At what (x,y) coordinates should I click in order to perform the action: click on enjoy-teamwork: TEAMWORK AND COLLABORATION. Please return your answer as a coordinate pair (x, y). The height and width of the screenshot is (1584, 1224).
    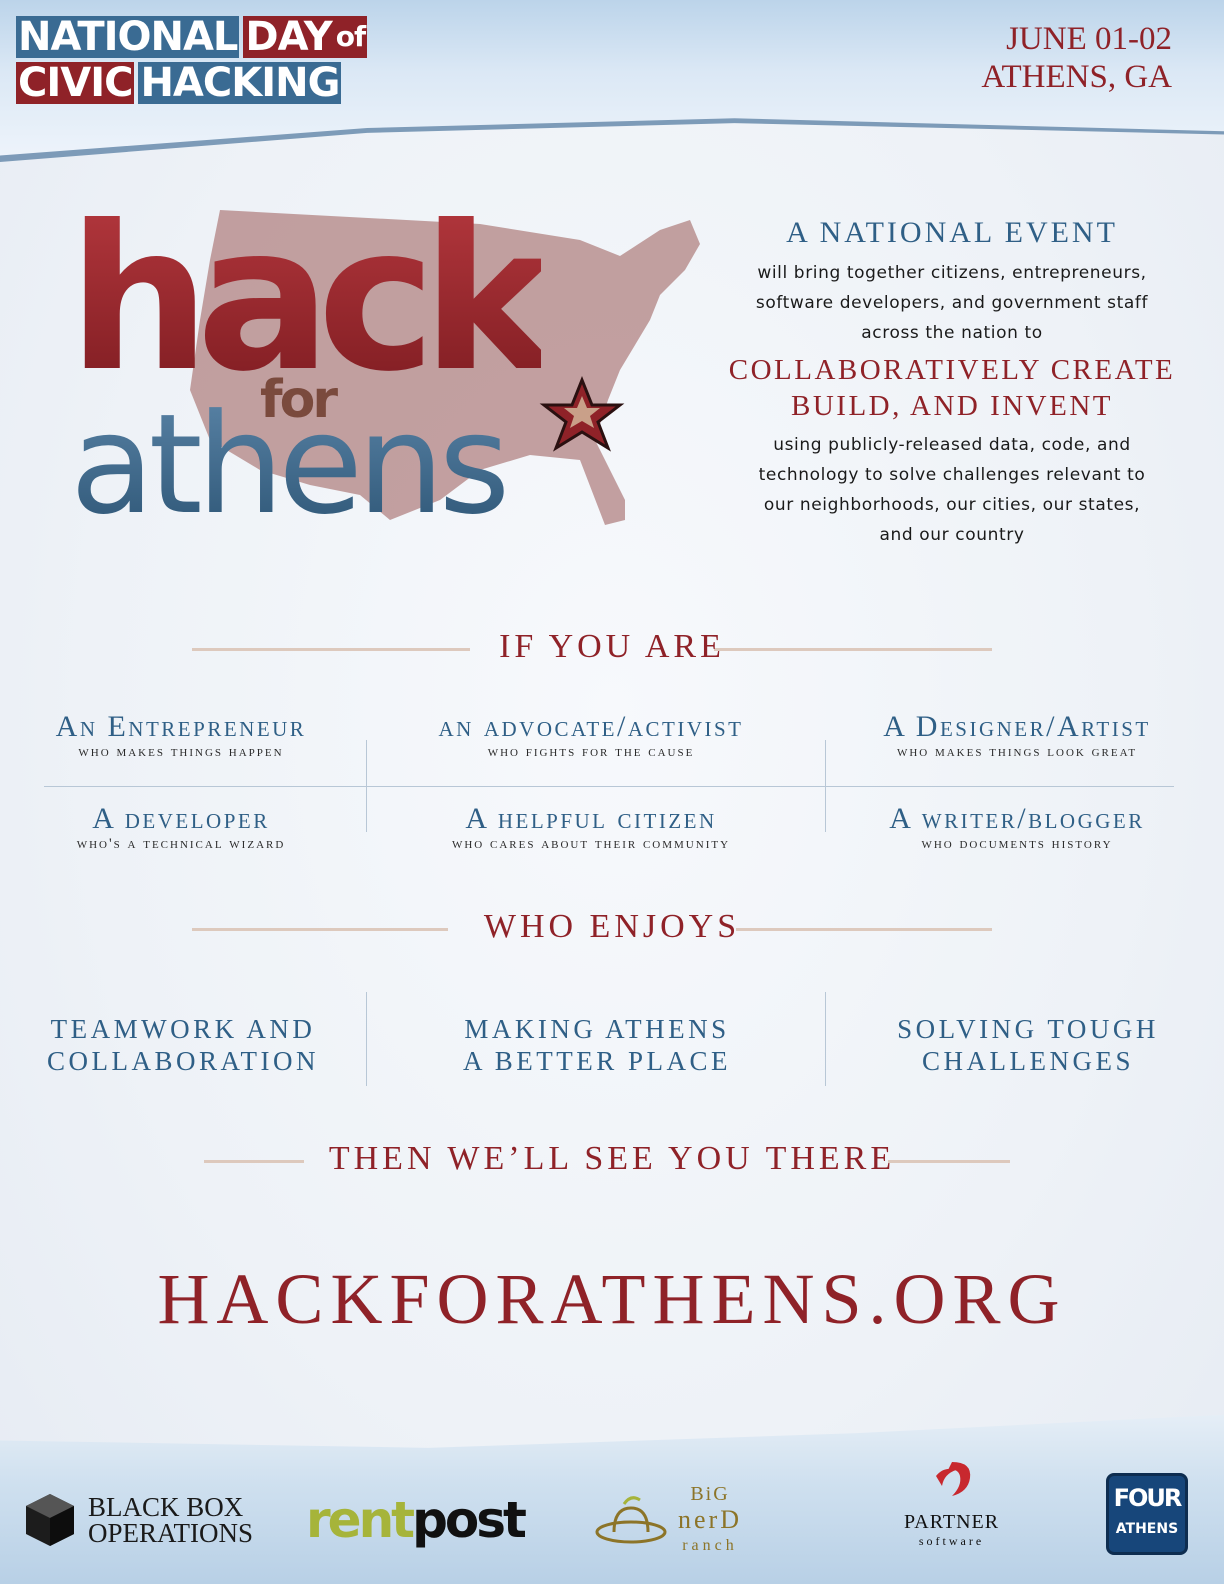
    Looking at the image, I should click on (184, 1045).